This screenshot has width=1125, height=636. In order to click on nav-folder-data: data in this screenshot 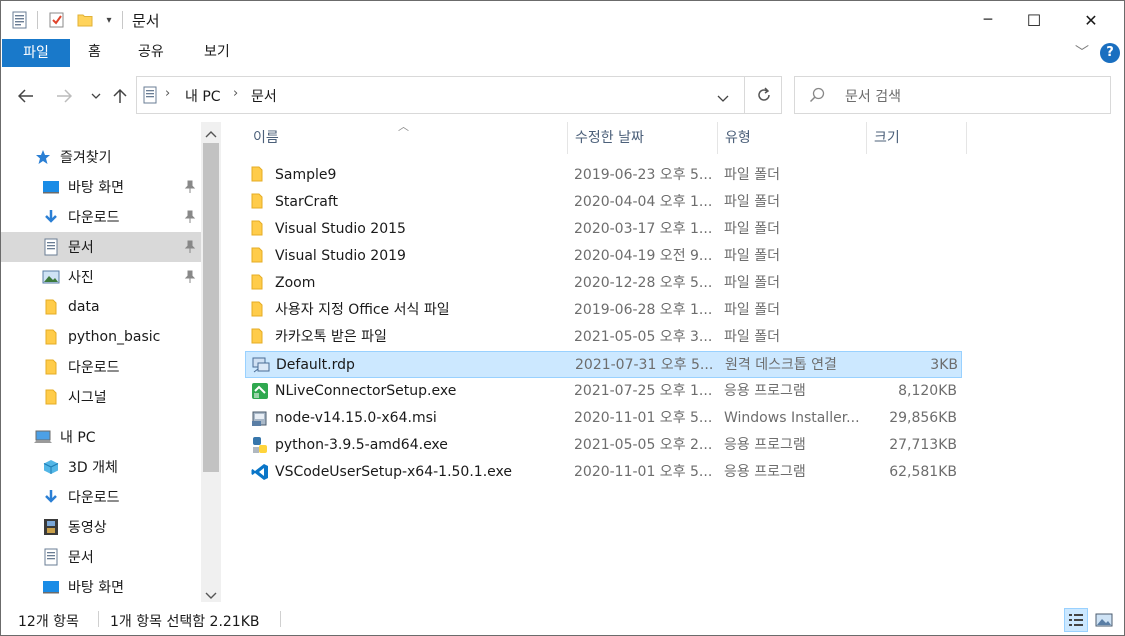, I will do `click(100, 307)`.